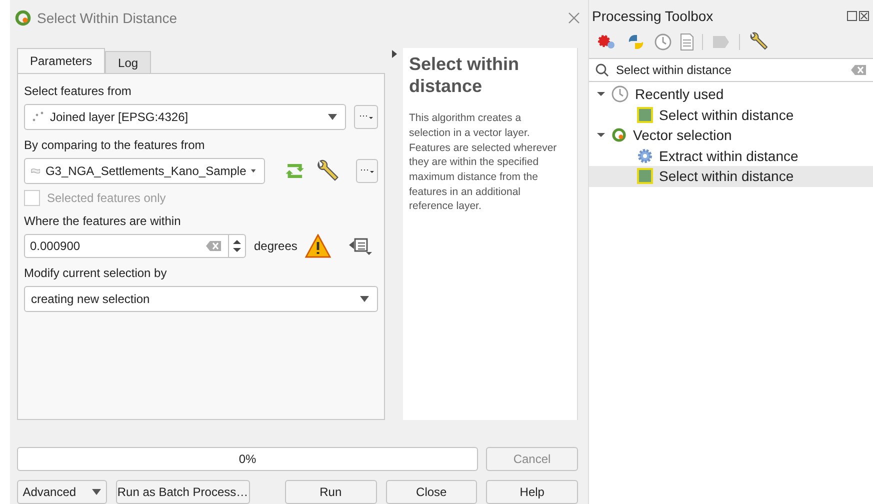  I want to click on field-label: By comparing to the features from, so click(115, 144).